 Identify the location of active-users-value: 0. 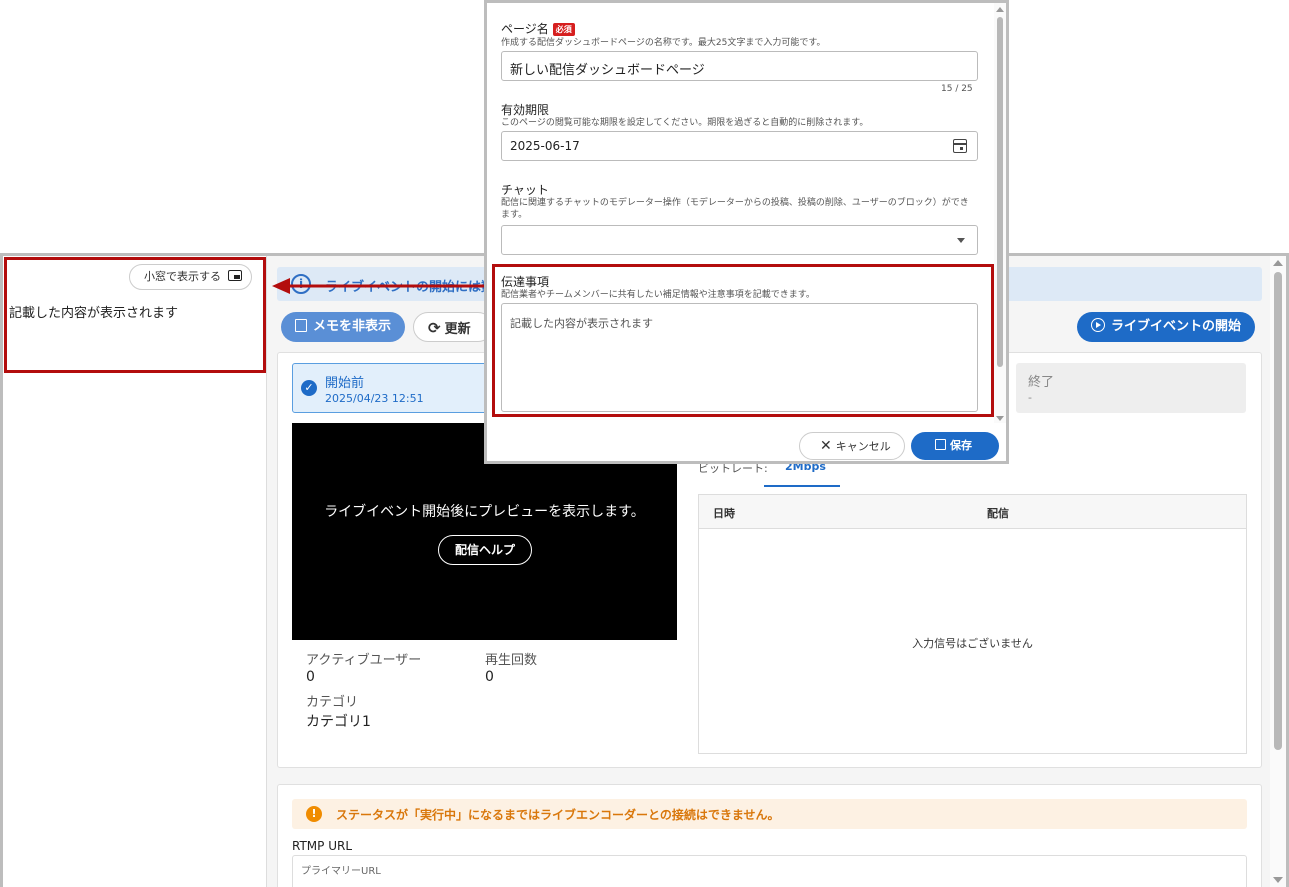
(310, 677).